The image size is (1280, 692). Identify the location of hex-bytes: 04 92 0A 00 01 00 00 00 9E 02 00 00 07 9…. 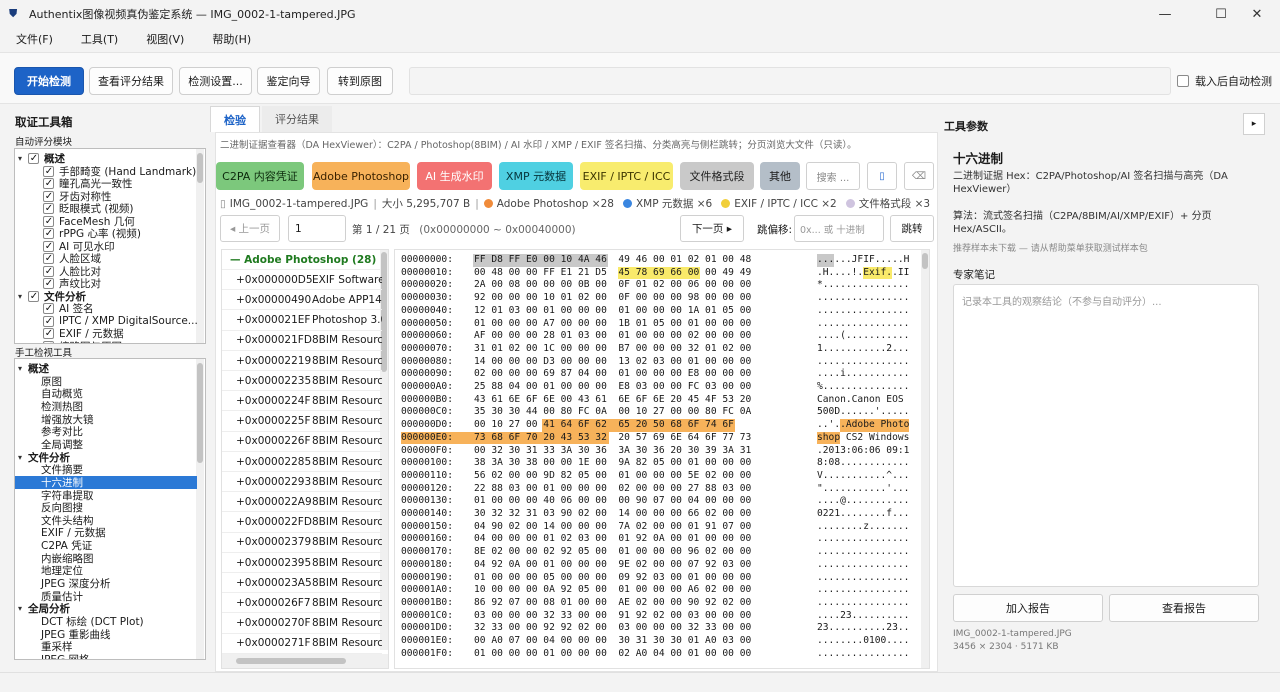
(612, 565).